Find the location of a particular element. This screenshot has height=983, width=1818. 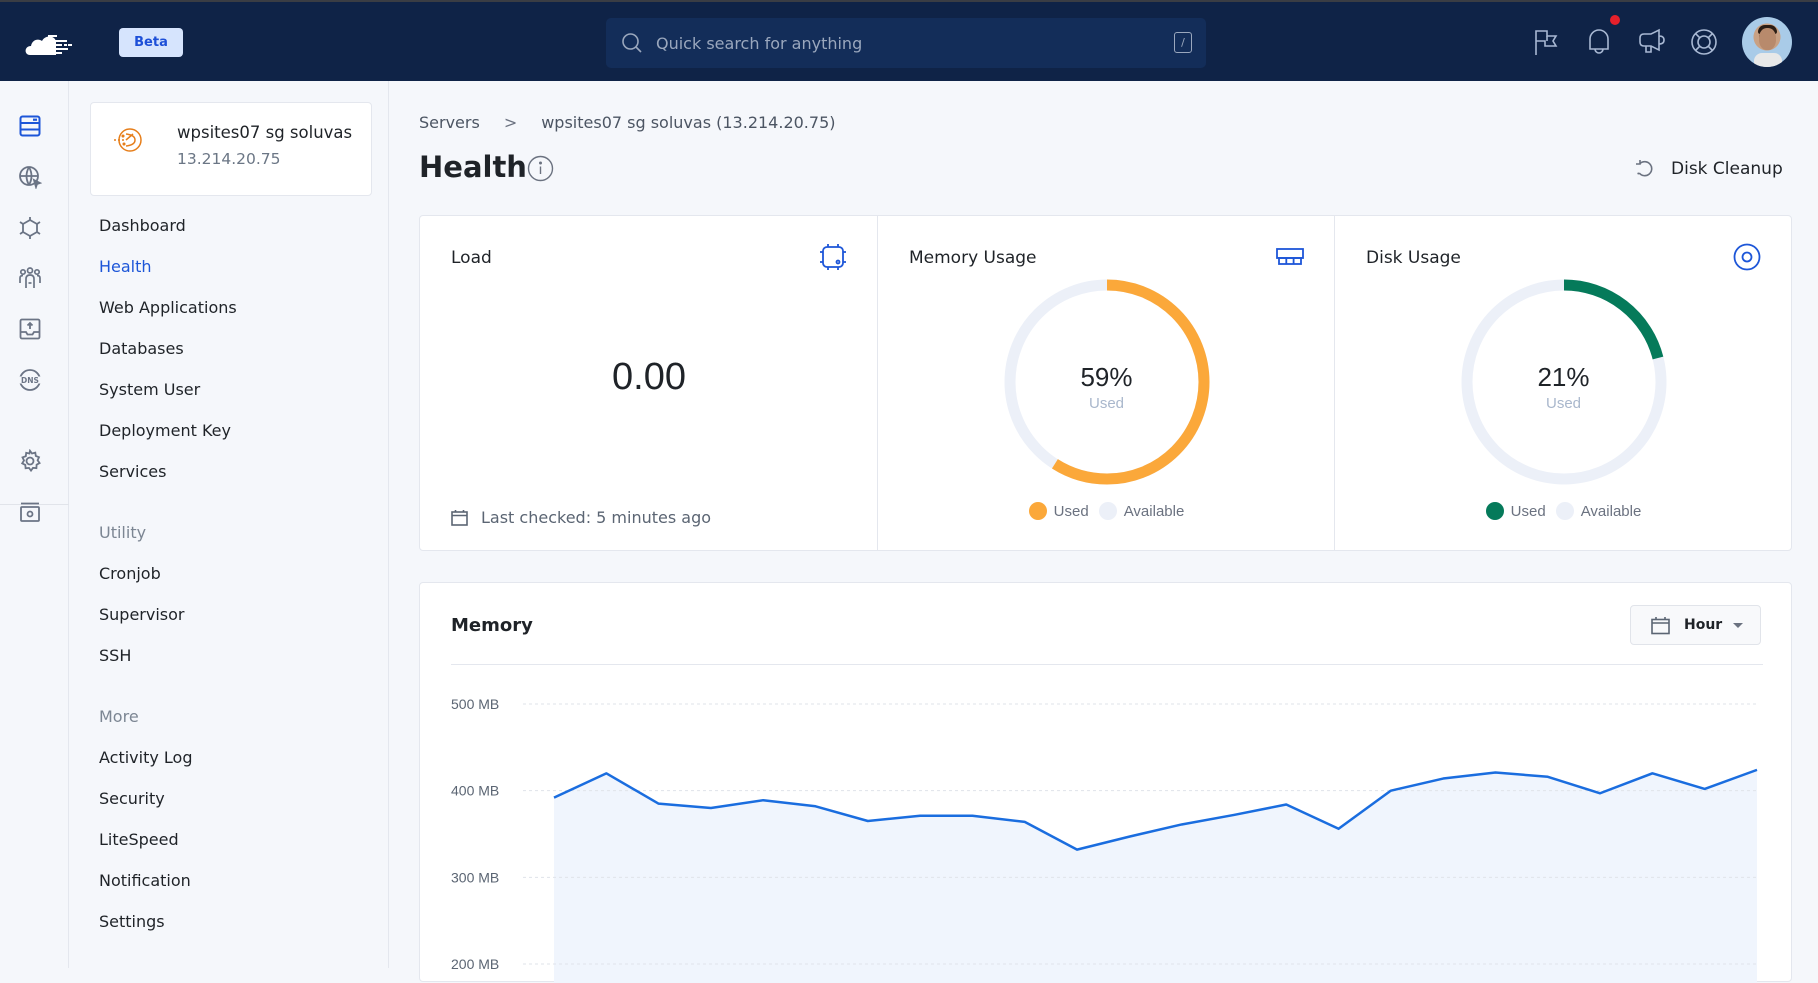

page-title: Health is located at coordinates (473, 167).